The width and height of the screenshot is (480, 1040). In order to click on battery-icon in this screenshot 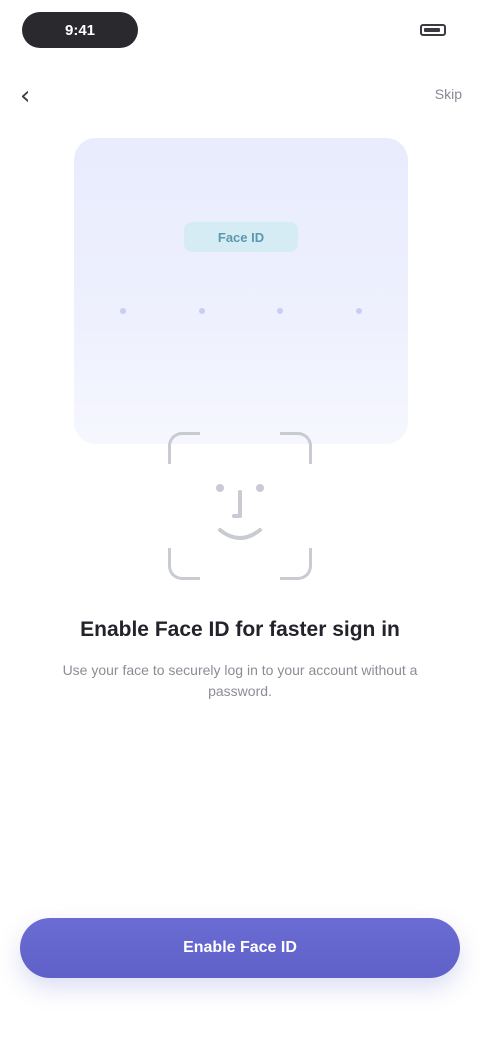, I will do `click(433, 30)`.